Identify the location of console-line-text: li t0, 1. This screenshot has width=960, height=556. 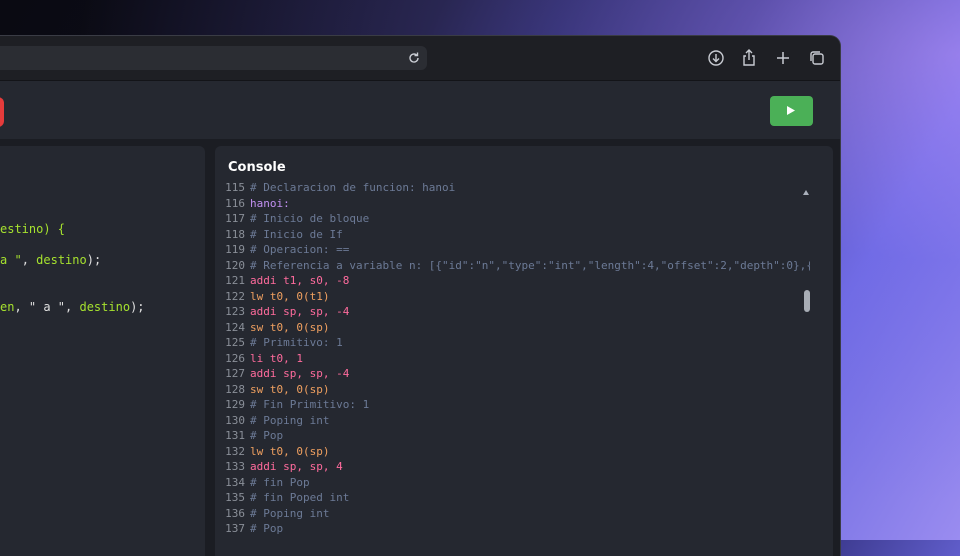
(276, 358).